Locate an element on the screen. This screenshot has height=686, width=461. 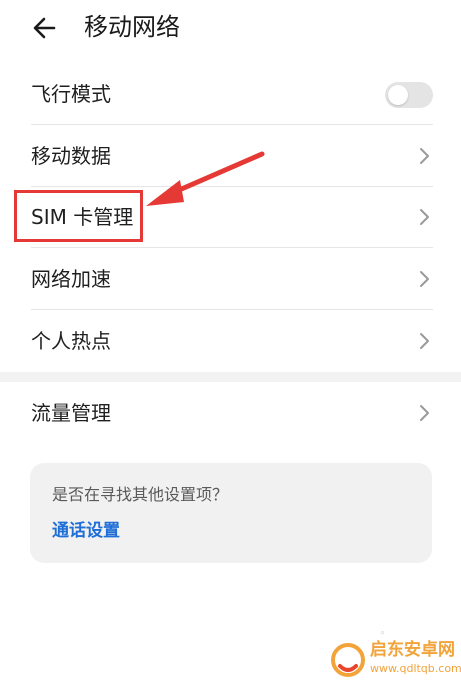
data-usage-row: 流量管理 is located at coordinates (230, 413).